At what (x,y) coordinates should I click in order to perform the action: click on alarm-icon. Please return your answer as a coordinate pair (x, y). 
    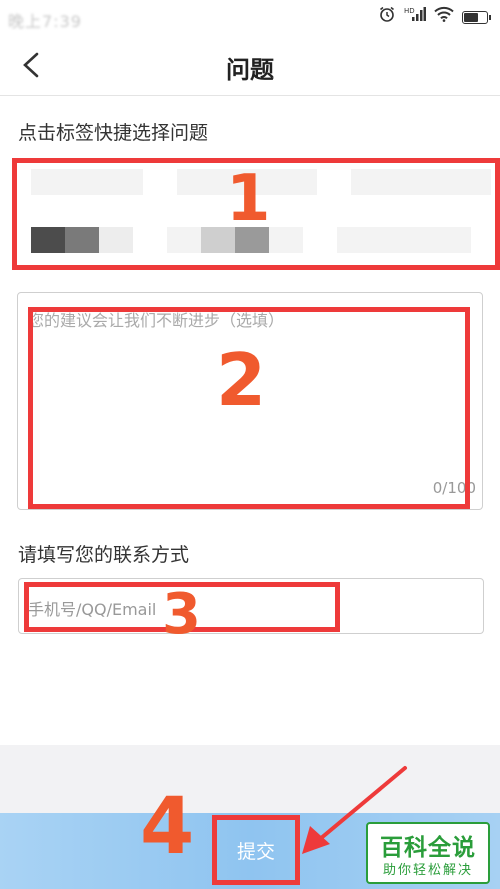
    Looking at the image, I should click on (387, 17).